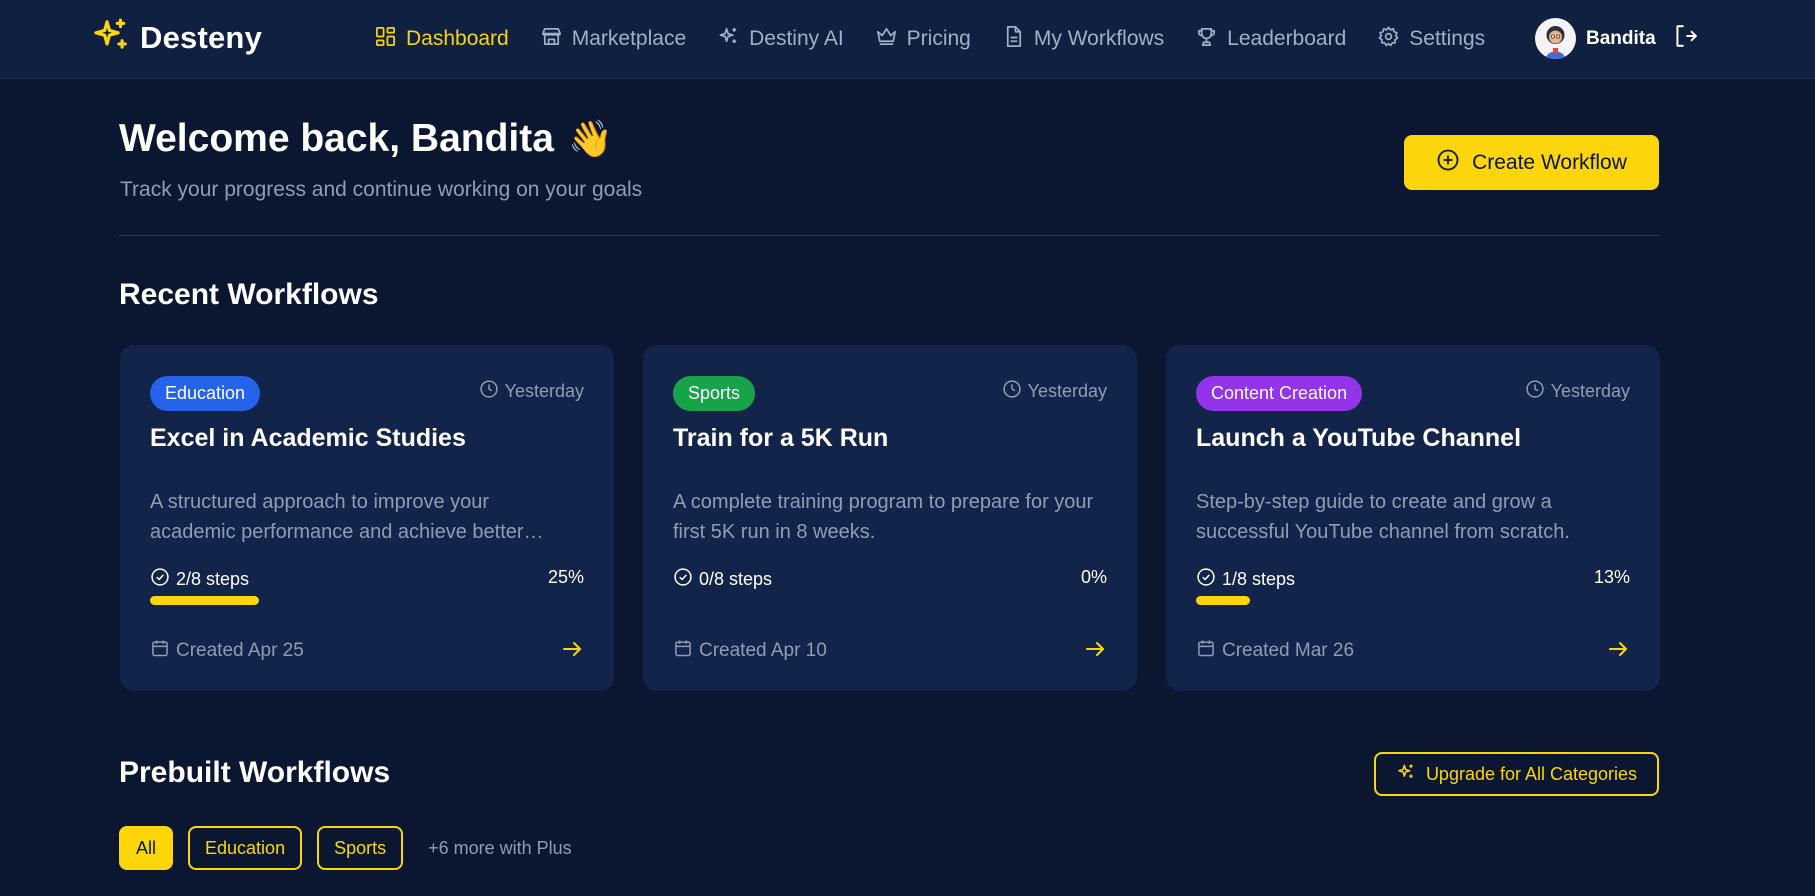 The height and width of the screenshot is (896, 1815). I want to click on document-icon, so click(1013, 39).